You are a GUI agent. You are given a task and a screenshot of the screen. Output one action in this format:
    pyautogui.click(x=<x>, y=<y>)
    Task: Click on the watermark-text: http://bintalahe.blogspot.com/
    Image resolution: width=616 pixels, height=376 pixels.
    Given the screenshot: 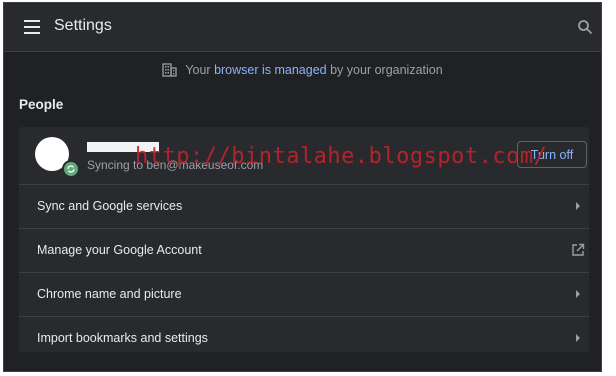 What is the action you would take?
    pyautogui.click(x=341, y=156)
    